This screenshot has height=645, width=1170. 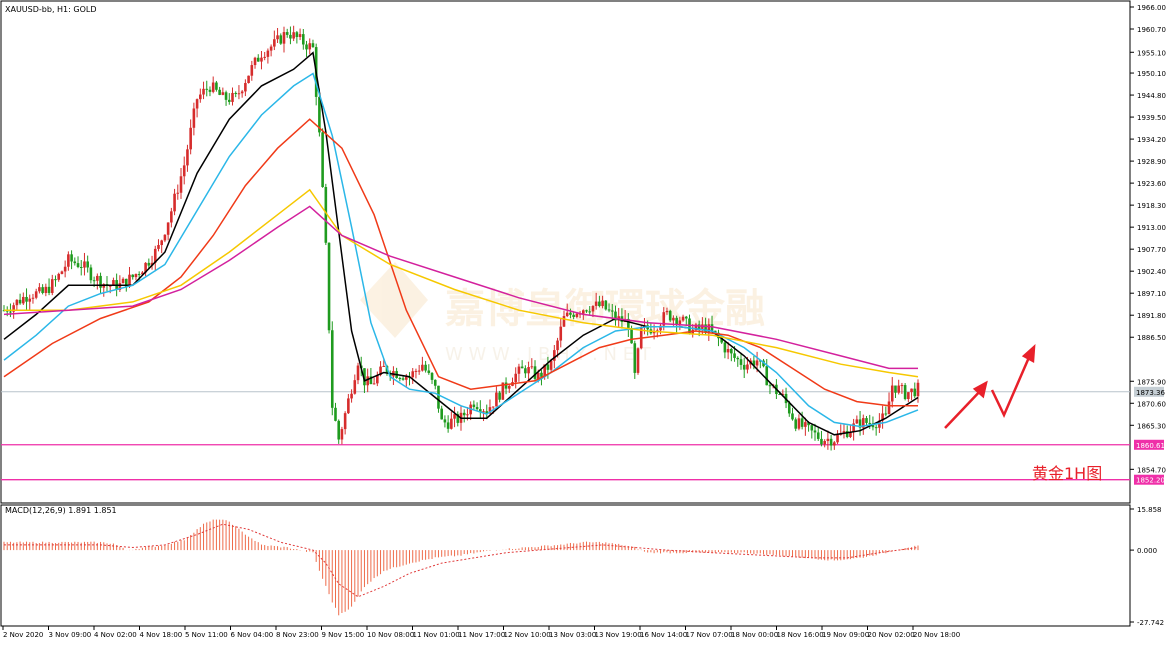 What do you see at coordinates (936, 635) in the screenshot?
I see `time-tick-label: 20 Nov 18:00` at bounding box center [936, 635].